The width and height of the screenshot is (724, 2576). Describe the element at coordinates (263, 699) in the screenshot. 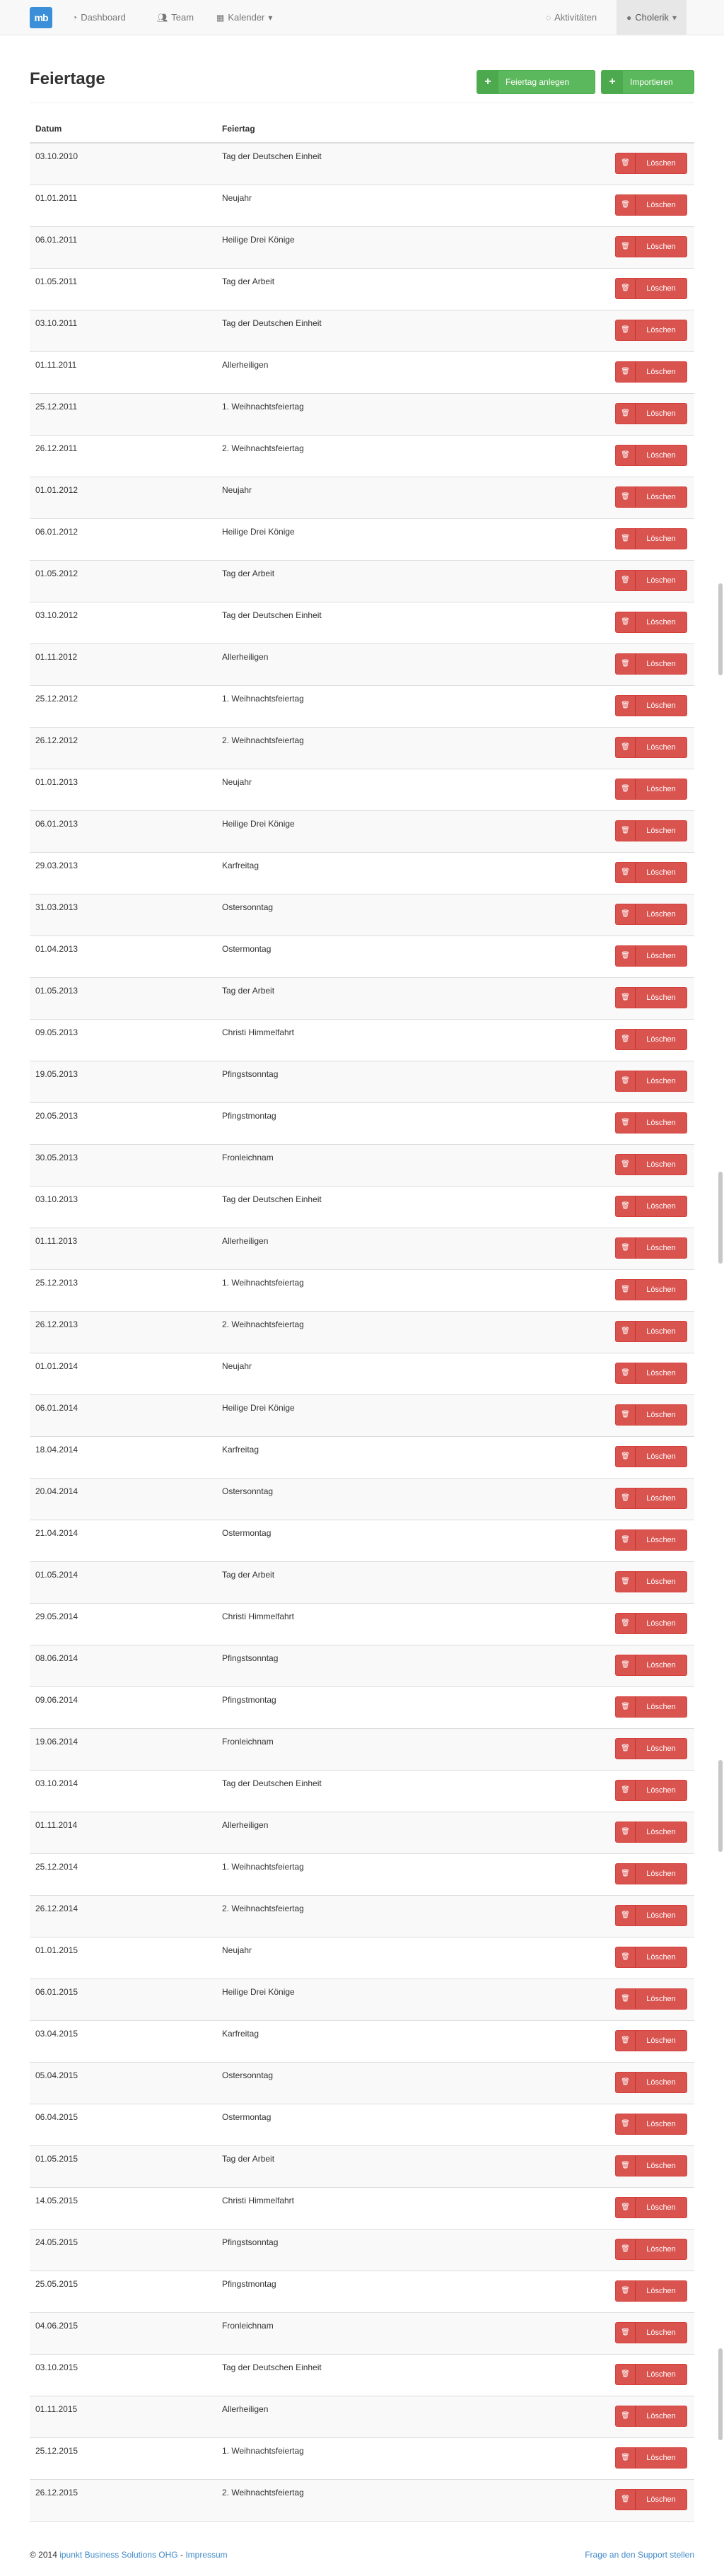

I see `holiday-name: 1. Weihnachtsfeiertag` at that location.